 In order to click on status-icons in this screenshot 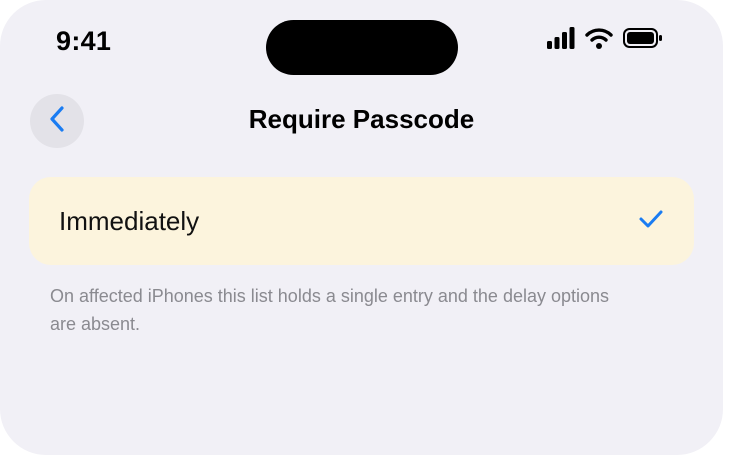, I will do `click(605, 40)`.